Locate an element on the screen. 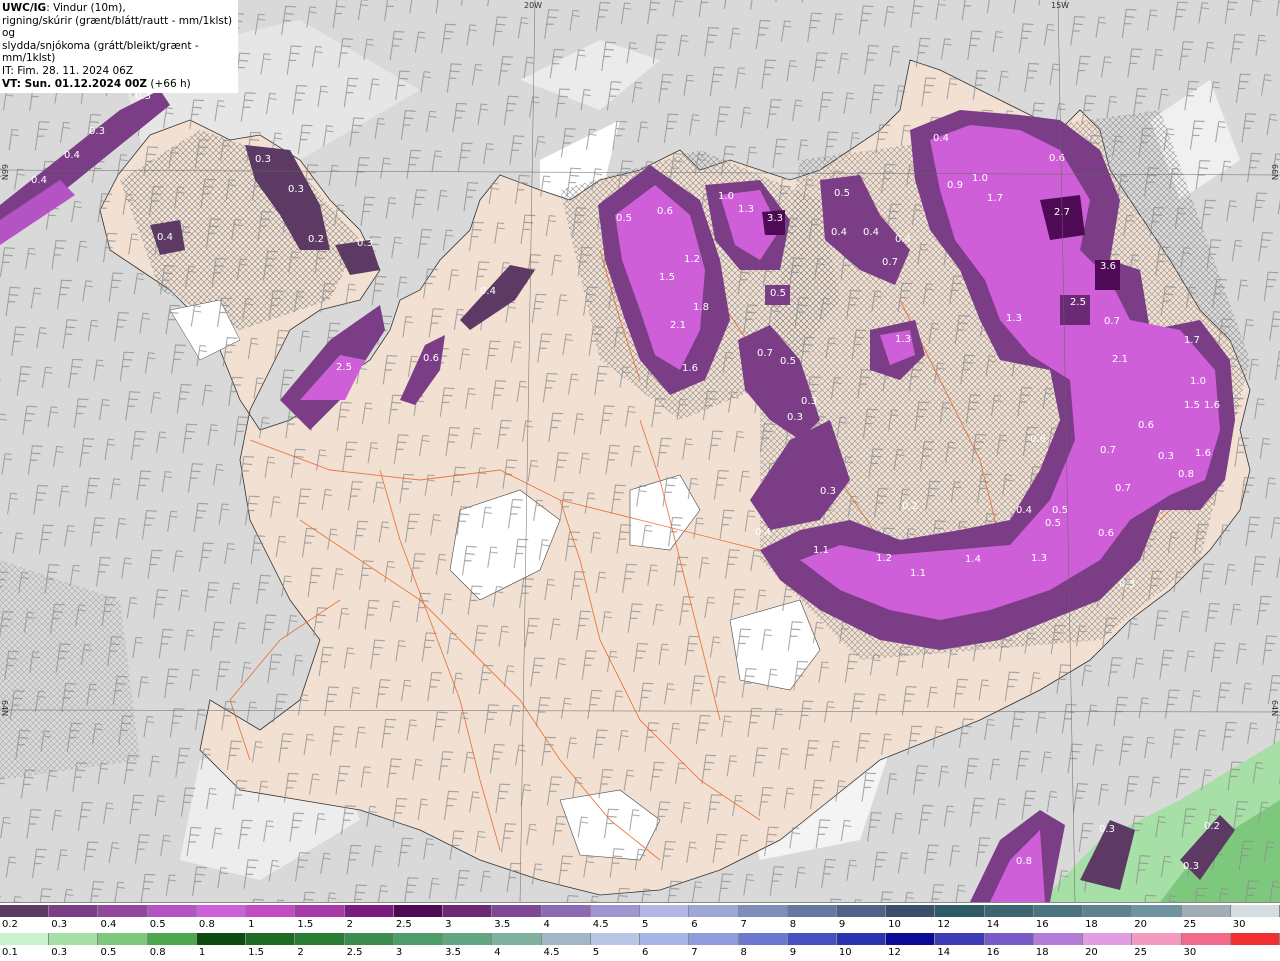 Image resolution: width=1280 pixels, height=961 pixels. scale-label: 1.5 is located at coordinates (305, 924).